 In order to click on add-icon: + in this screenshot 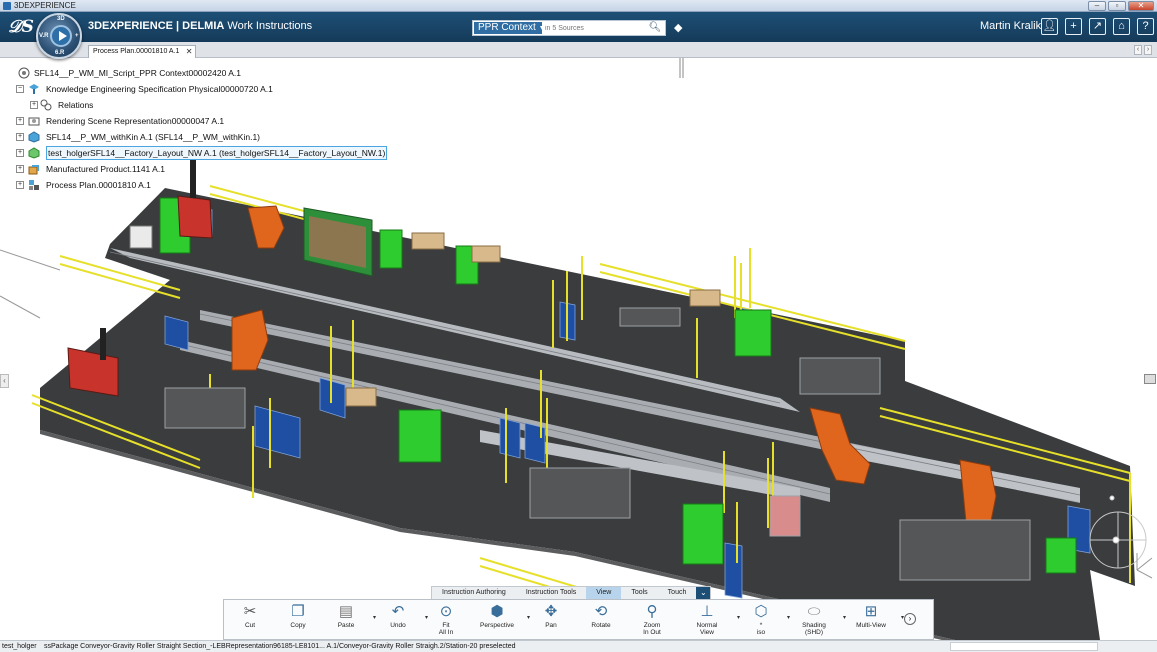, I will do `click(1073, 26)`.